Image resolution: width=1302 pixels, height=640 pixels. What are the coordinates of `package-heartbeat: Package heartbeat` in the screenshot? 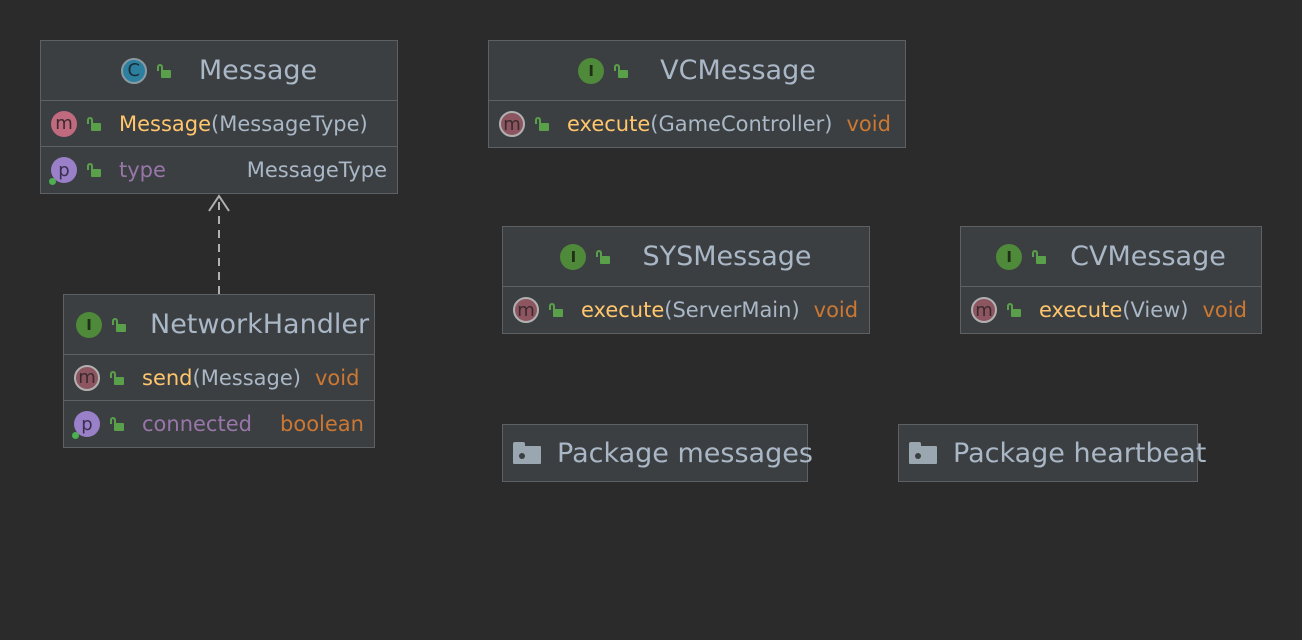 It's located at (1052, 453).